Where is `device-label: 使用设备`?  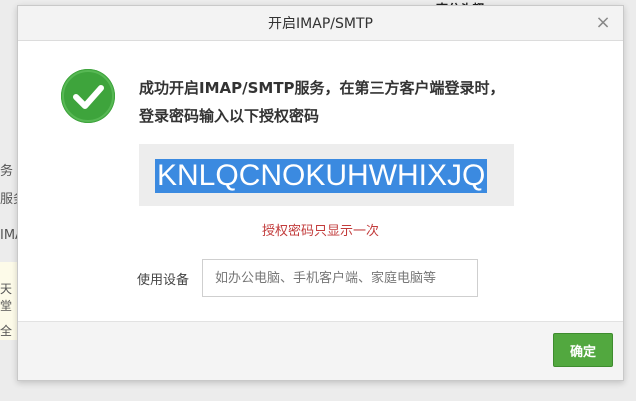
device-label: 使用设备 is located at coordinates (163, 280).